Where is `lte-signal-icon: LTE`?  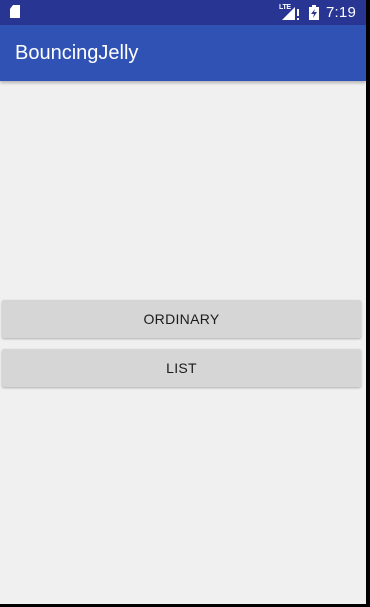 lte-signal-icon: LTE is located at coordinates (290, 12).